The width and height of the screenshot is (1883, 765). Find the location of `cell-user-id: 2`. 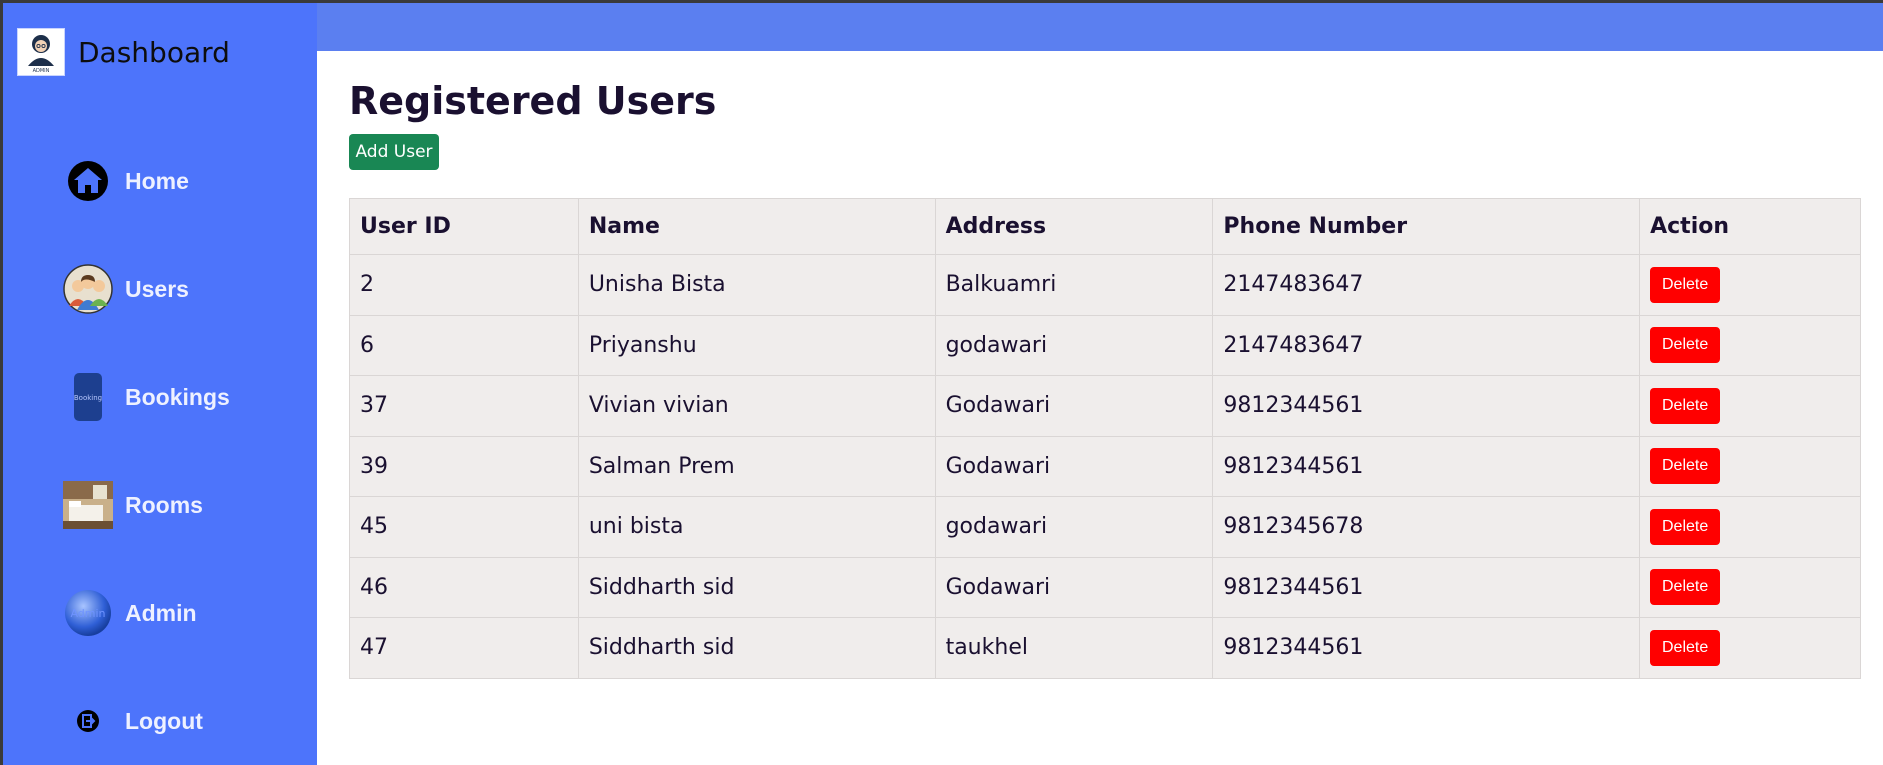

cell-user-id: 2 is located at coordinates (464, 285).